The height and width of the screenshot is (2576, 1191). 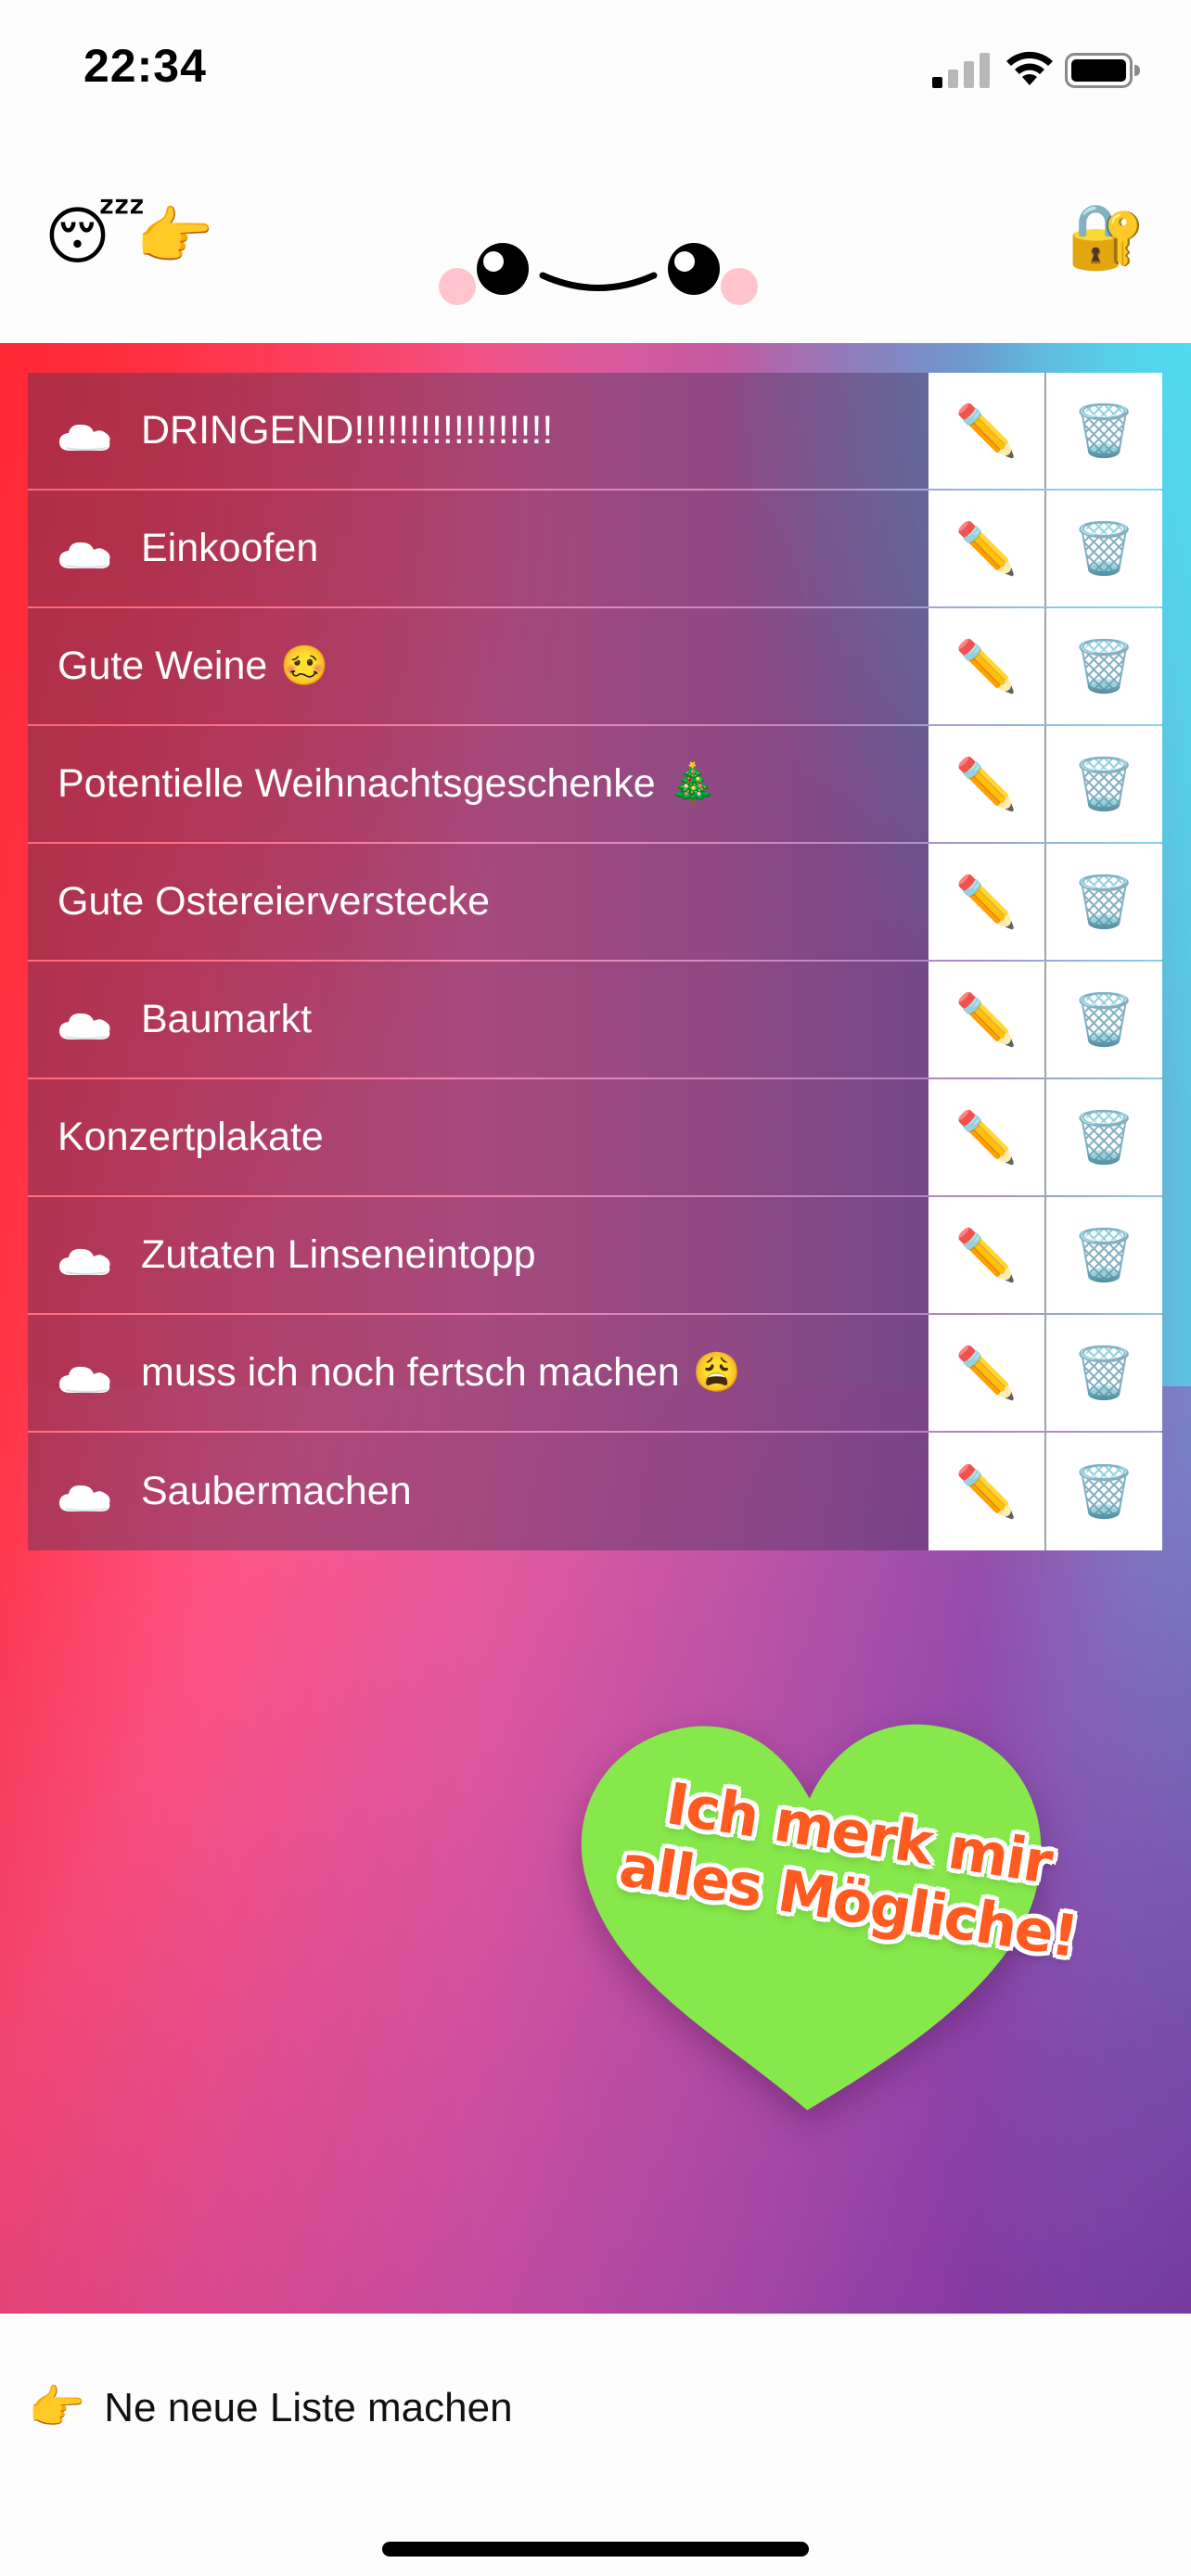 I want to click on list-row: Zutaten Linseneintopp ✏️ 🗑️, so click(x=595, y=1256).